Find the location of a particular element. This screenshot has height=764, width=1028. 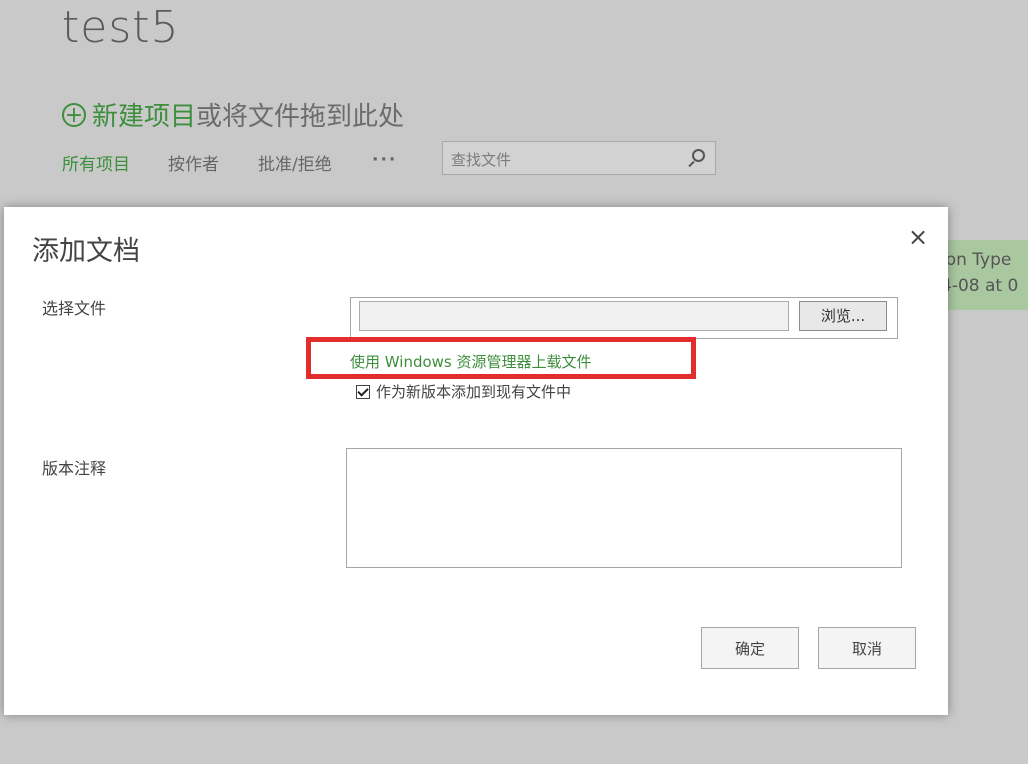

cancel-button: 取消 is located at coordinates (867, 648).